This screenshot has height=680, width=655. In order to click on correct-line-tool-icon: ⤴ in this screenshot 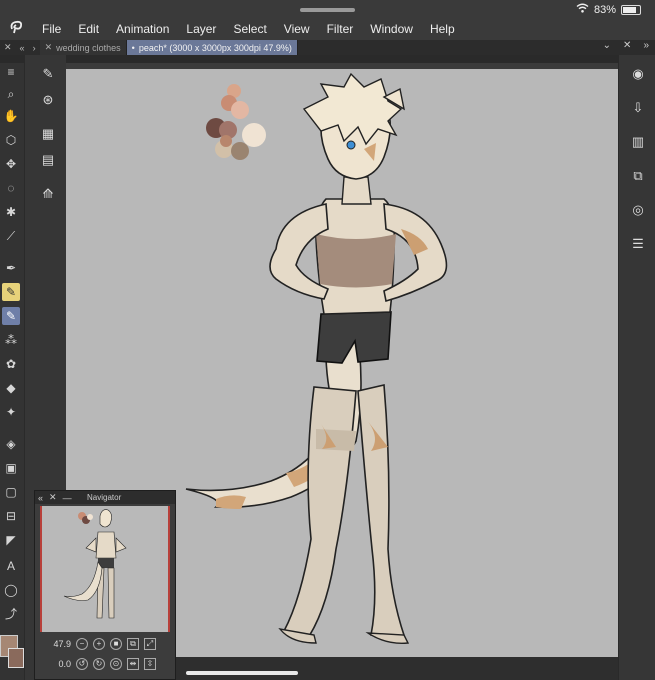, I will do `click(11, 614)`.